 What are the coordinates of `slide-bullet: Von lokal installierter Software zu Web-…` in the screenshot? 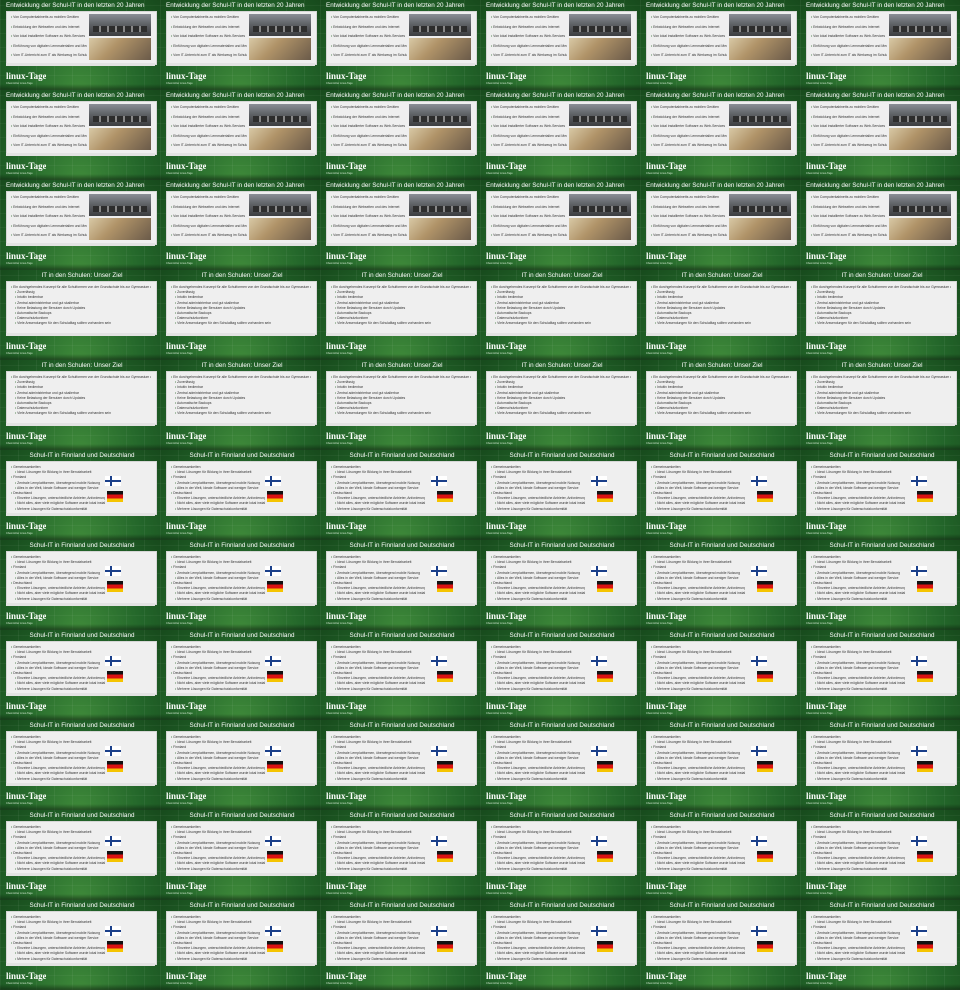 It's located at (369, 216).